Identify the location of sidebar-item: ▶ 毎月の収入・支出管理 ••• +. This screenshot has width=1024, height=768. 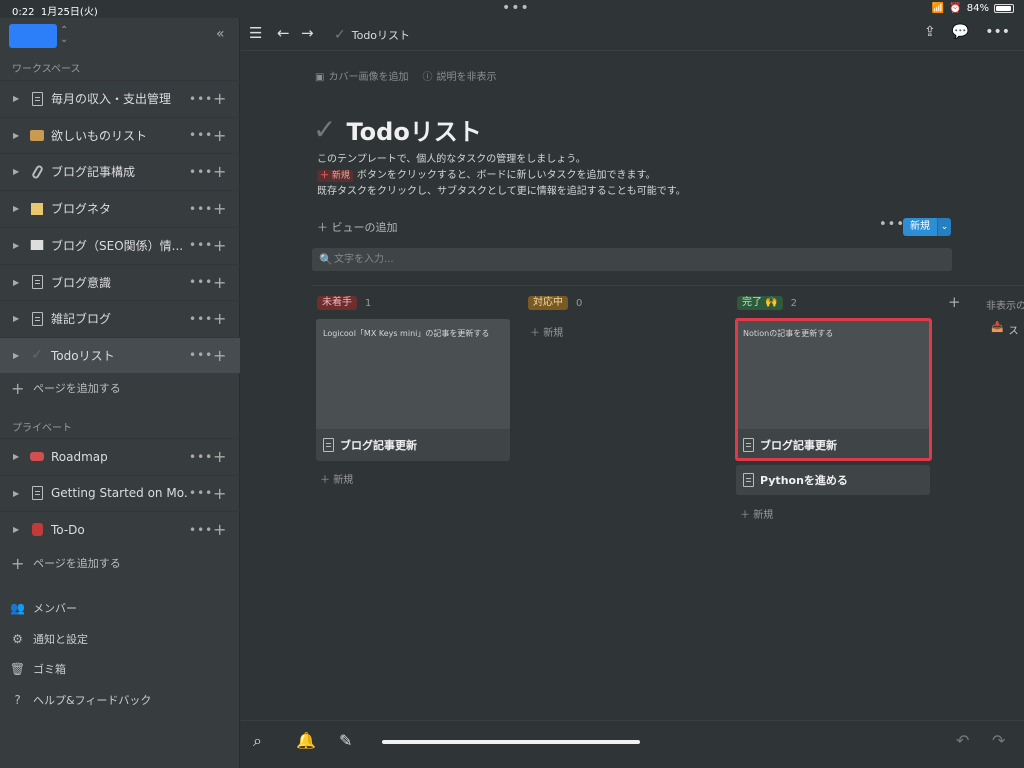
(120, 98).